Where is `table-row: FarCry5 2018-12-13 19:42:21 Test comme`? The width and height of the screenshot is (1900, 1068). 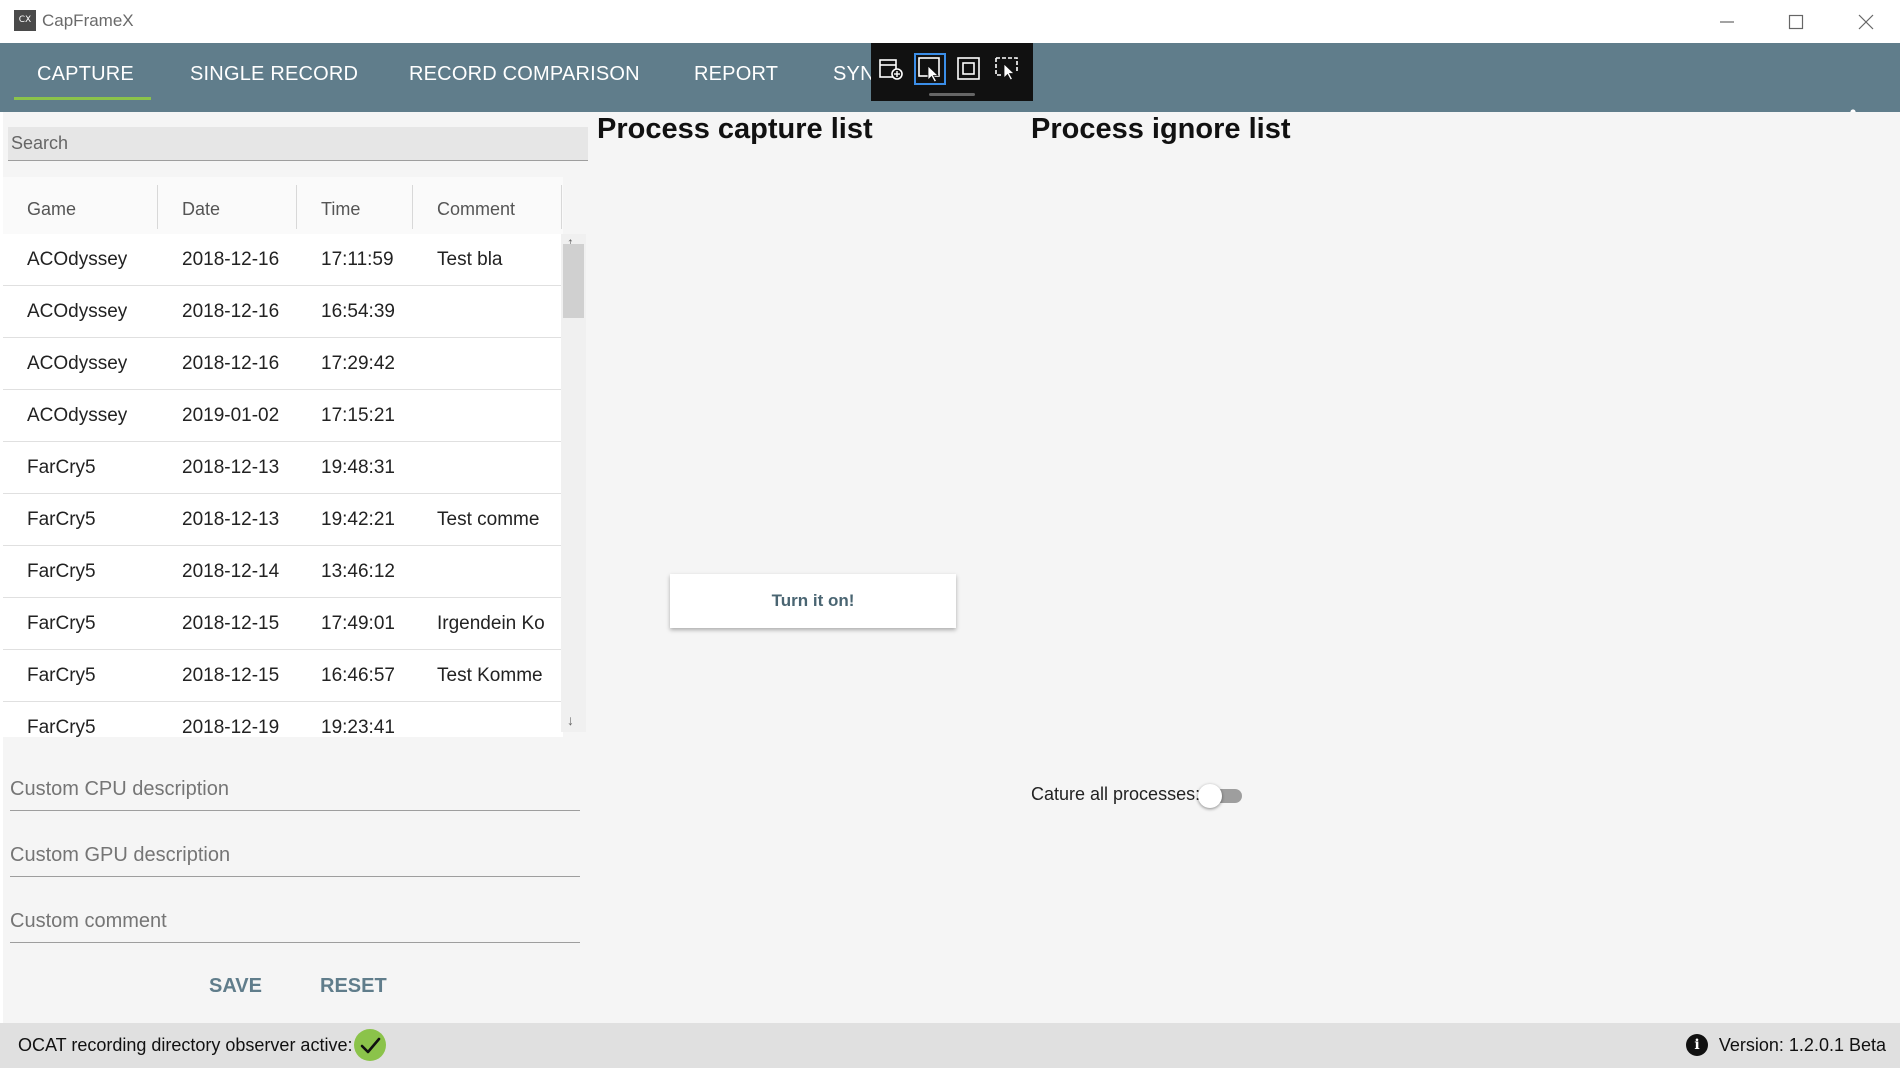 table-row: FarCry5 2018-12-13 19:42:21 Test comme is located at coordinates (283, 520).